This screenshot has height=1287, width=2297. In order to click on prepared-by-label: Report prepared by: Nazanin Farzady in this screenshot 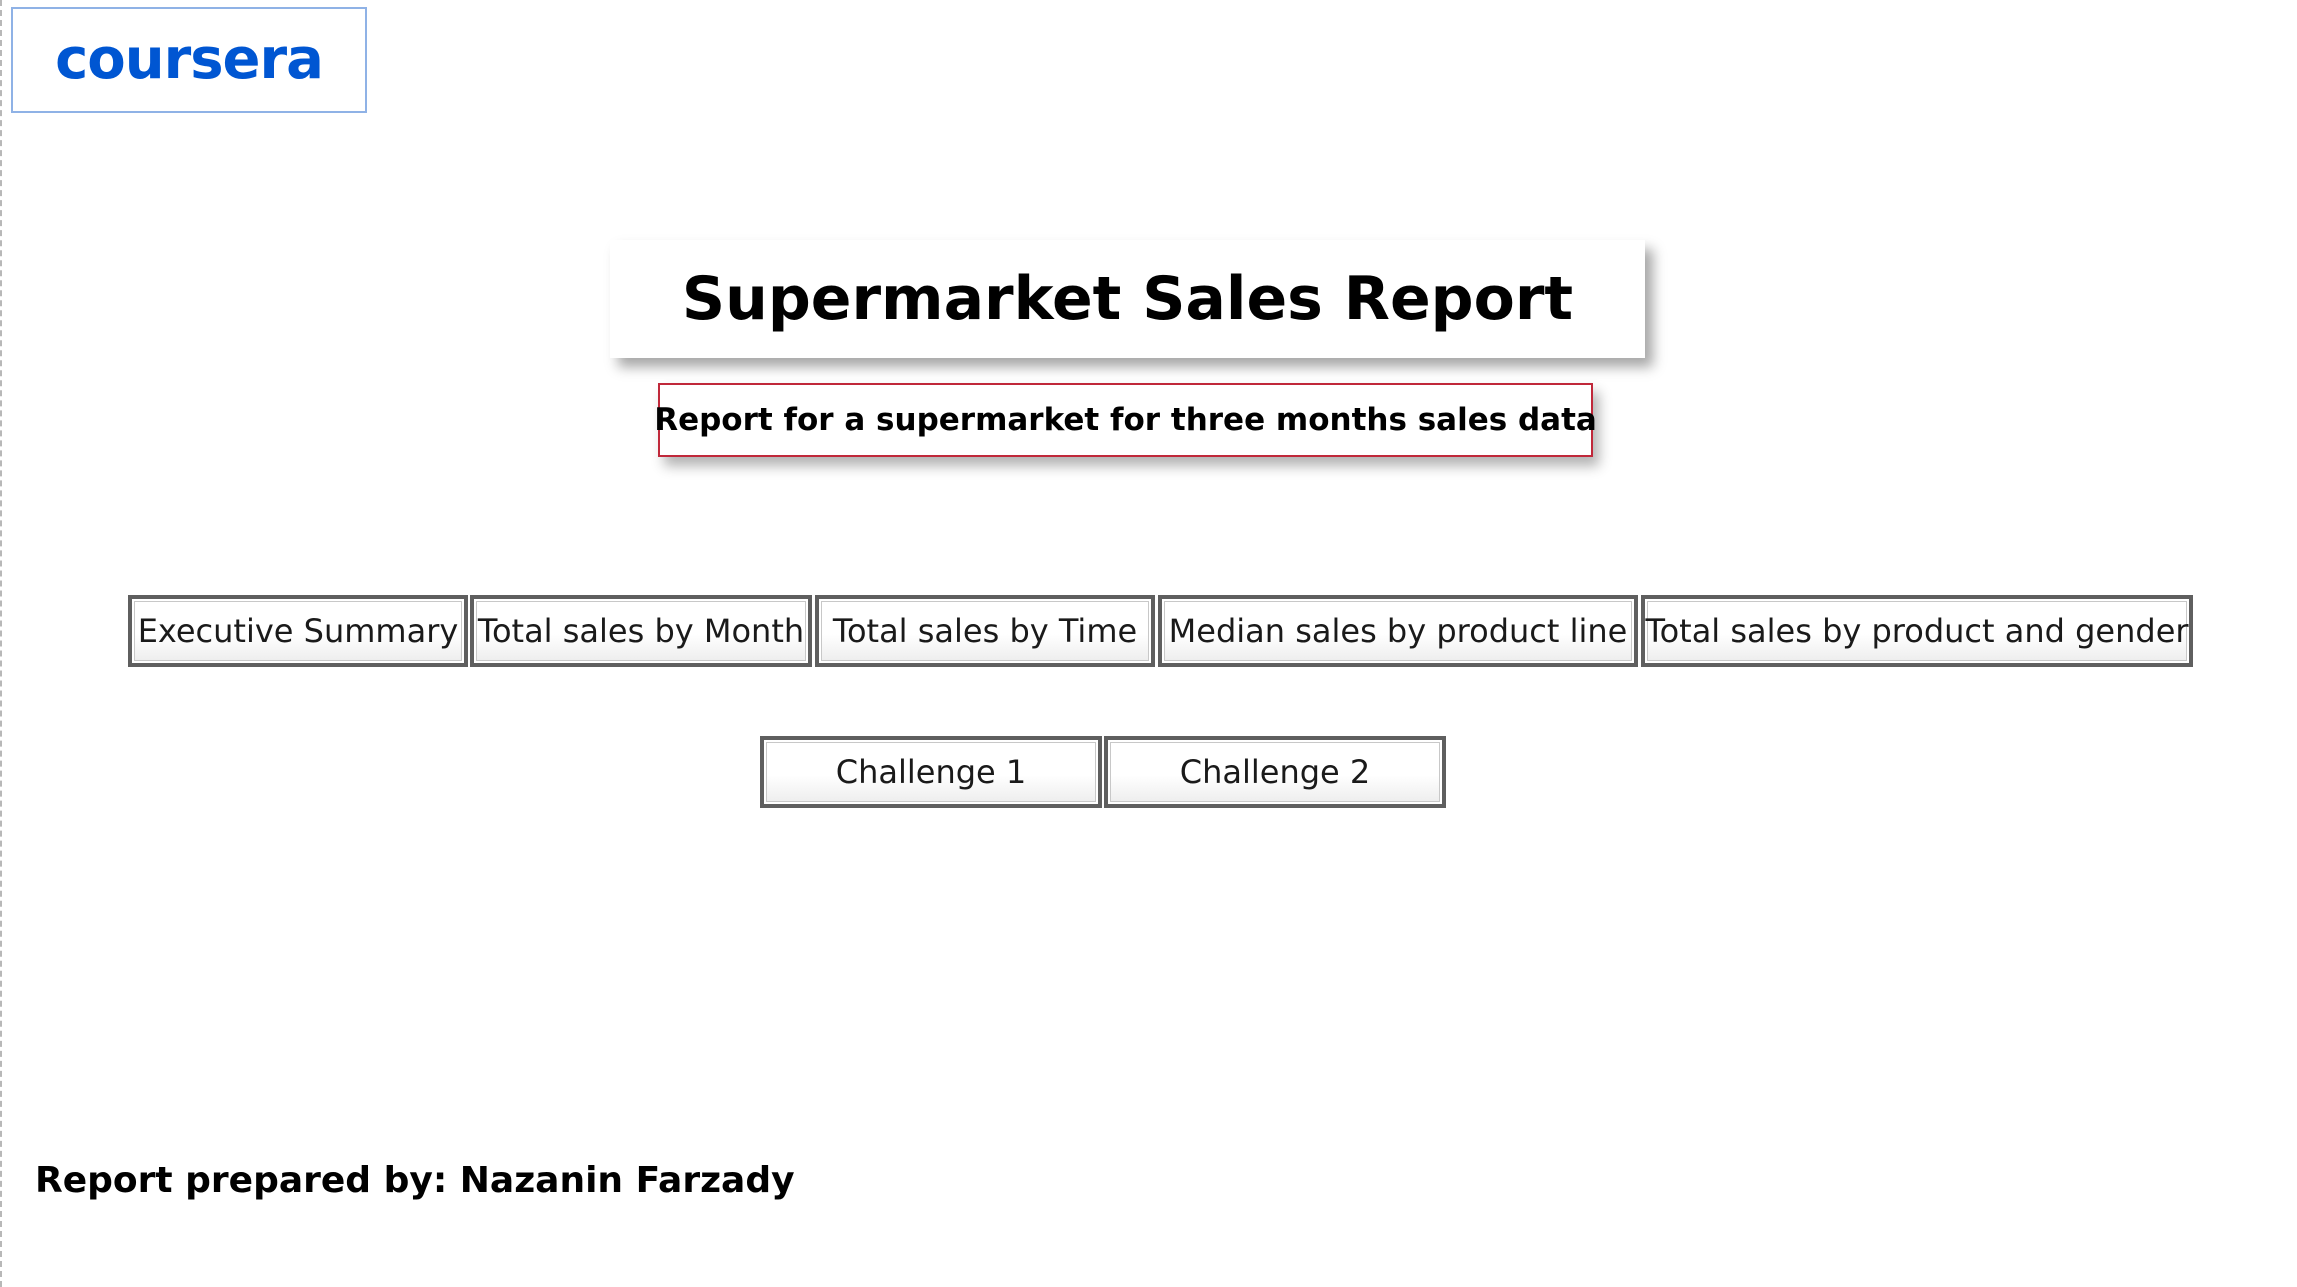, I will do `click(415, 1180)`.